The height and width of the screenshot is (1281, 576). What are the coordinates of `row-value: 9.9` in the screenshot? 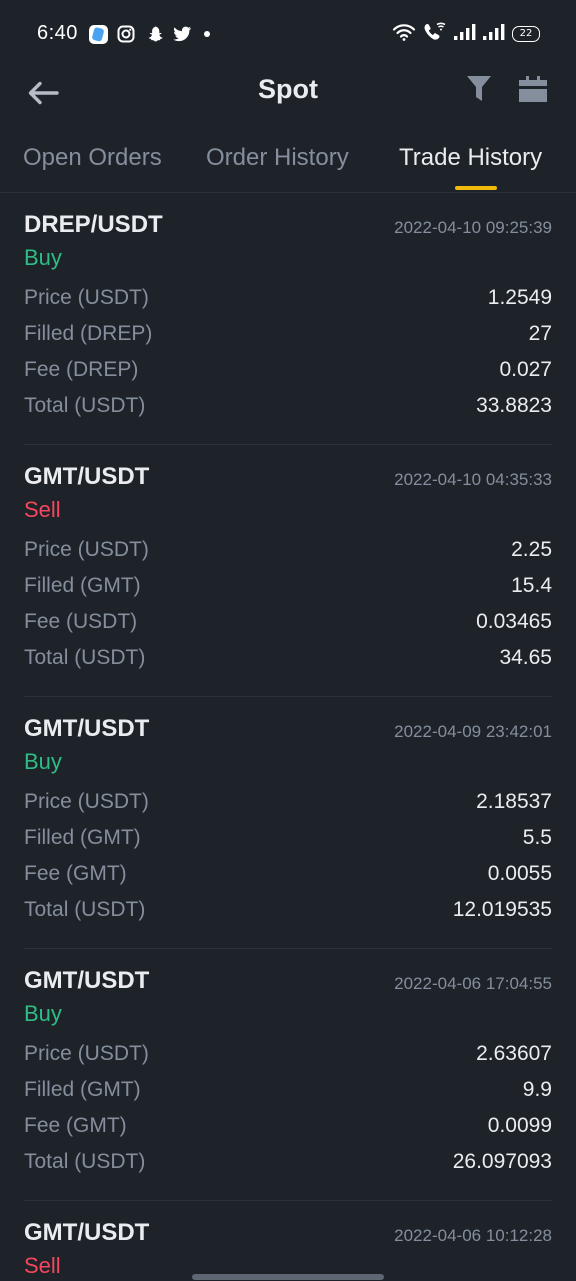 It's located at (537, 1089).